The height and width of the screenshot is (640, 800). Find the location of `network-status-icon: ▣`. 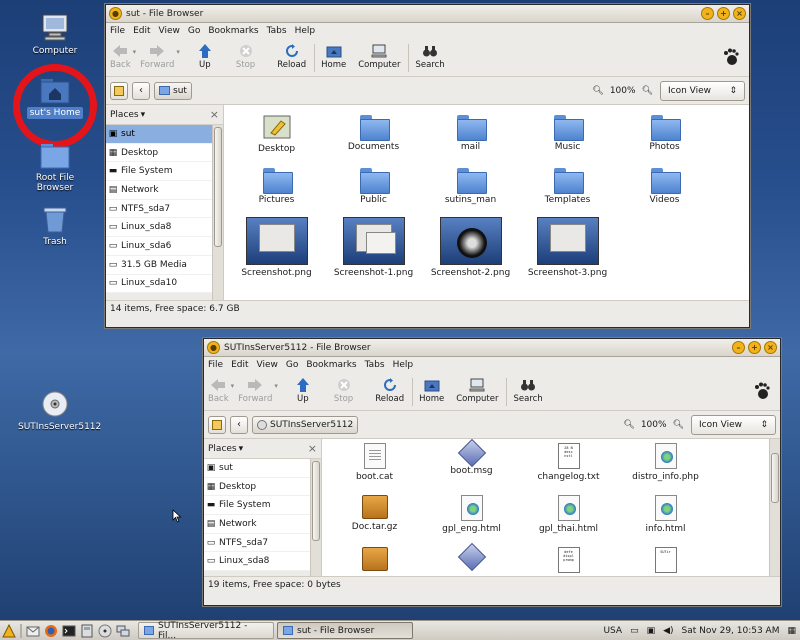

network-status-icon: ▣ is located at coordinates (651, 631).